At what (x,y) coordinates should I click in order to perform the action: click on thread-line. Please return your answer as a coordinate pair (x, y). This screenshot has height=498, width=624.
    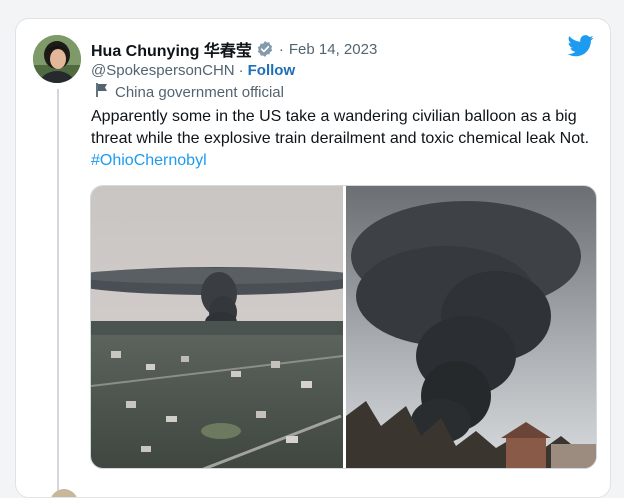
    Looking at the image, I should click on (58, 293).